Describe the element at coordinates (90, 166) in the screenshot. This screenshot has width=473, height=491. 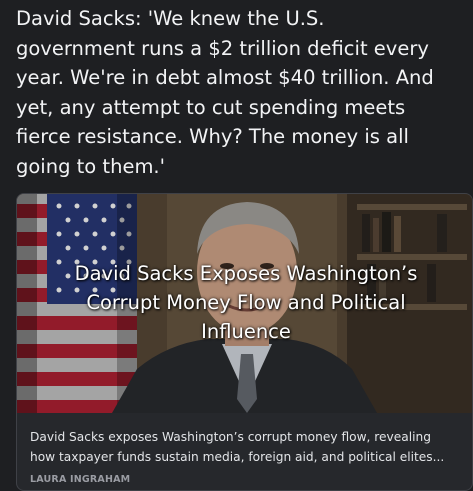
I see `post-text-line: going to them.'` at that location.